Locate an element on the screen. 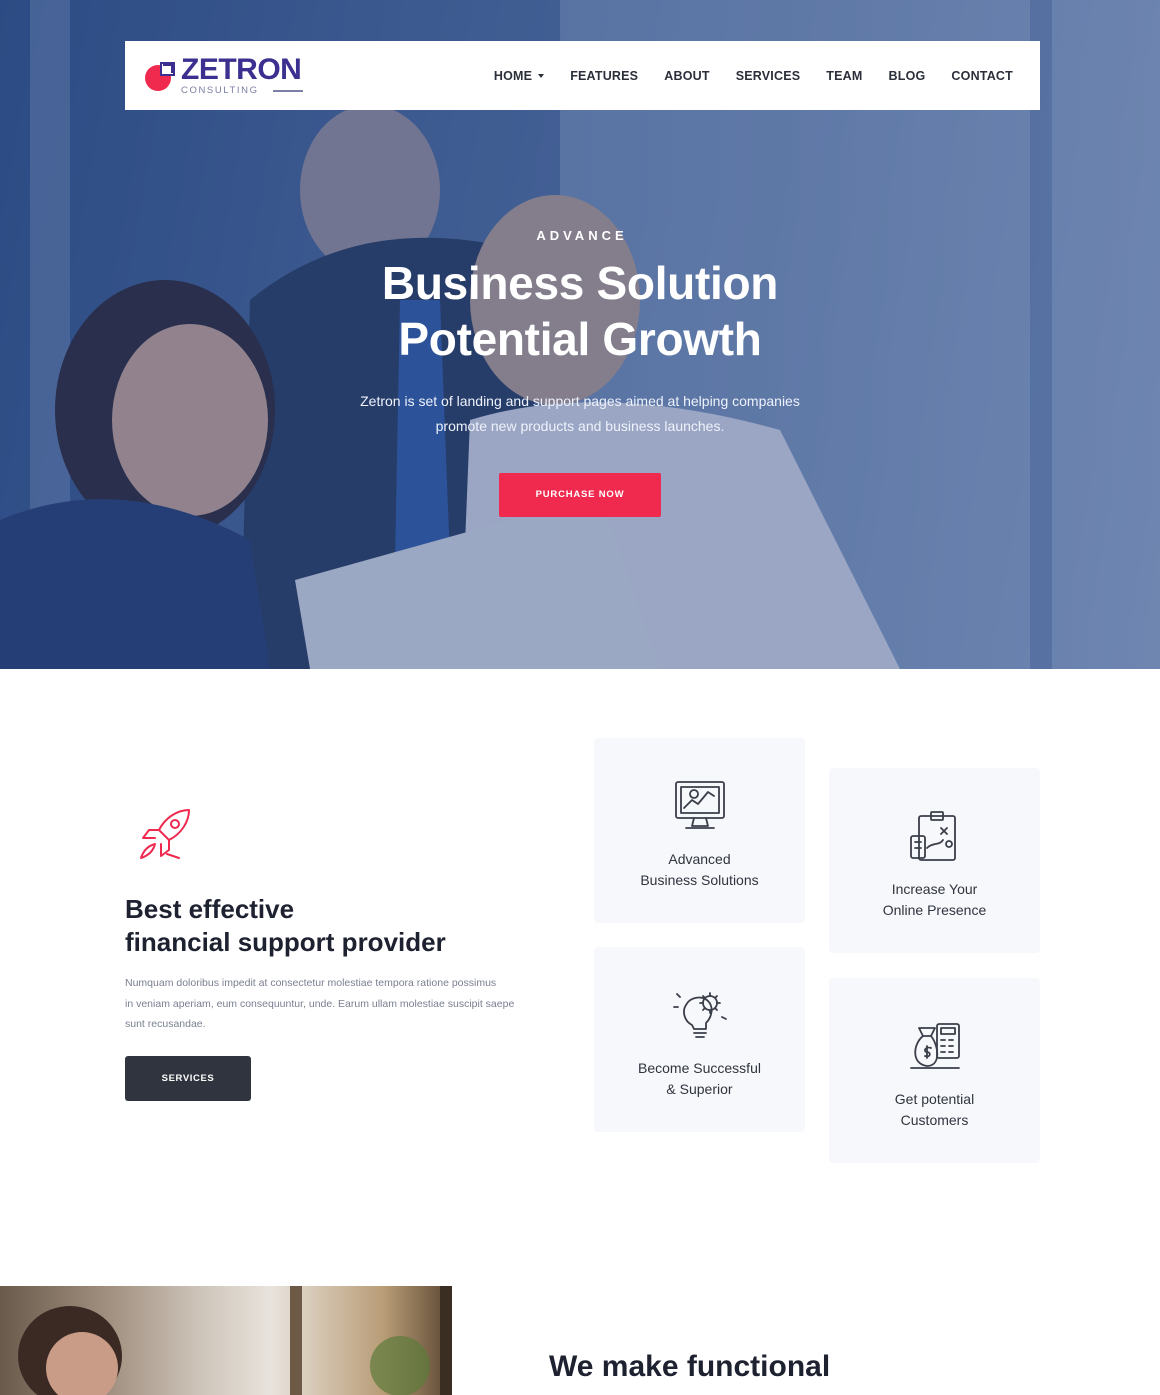 This screenshot has height=1395, width=1160. nav-home: HOME is located at coordinates (519, 76).